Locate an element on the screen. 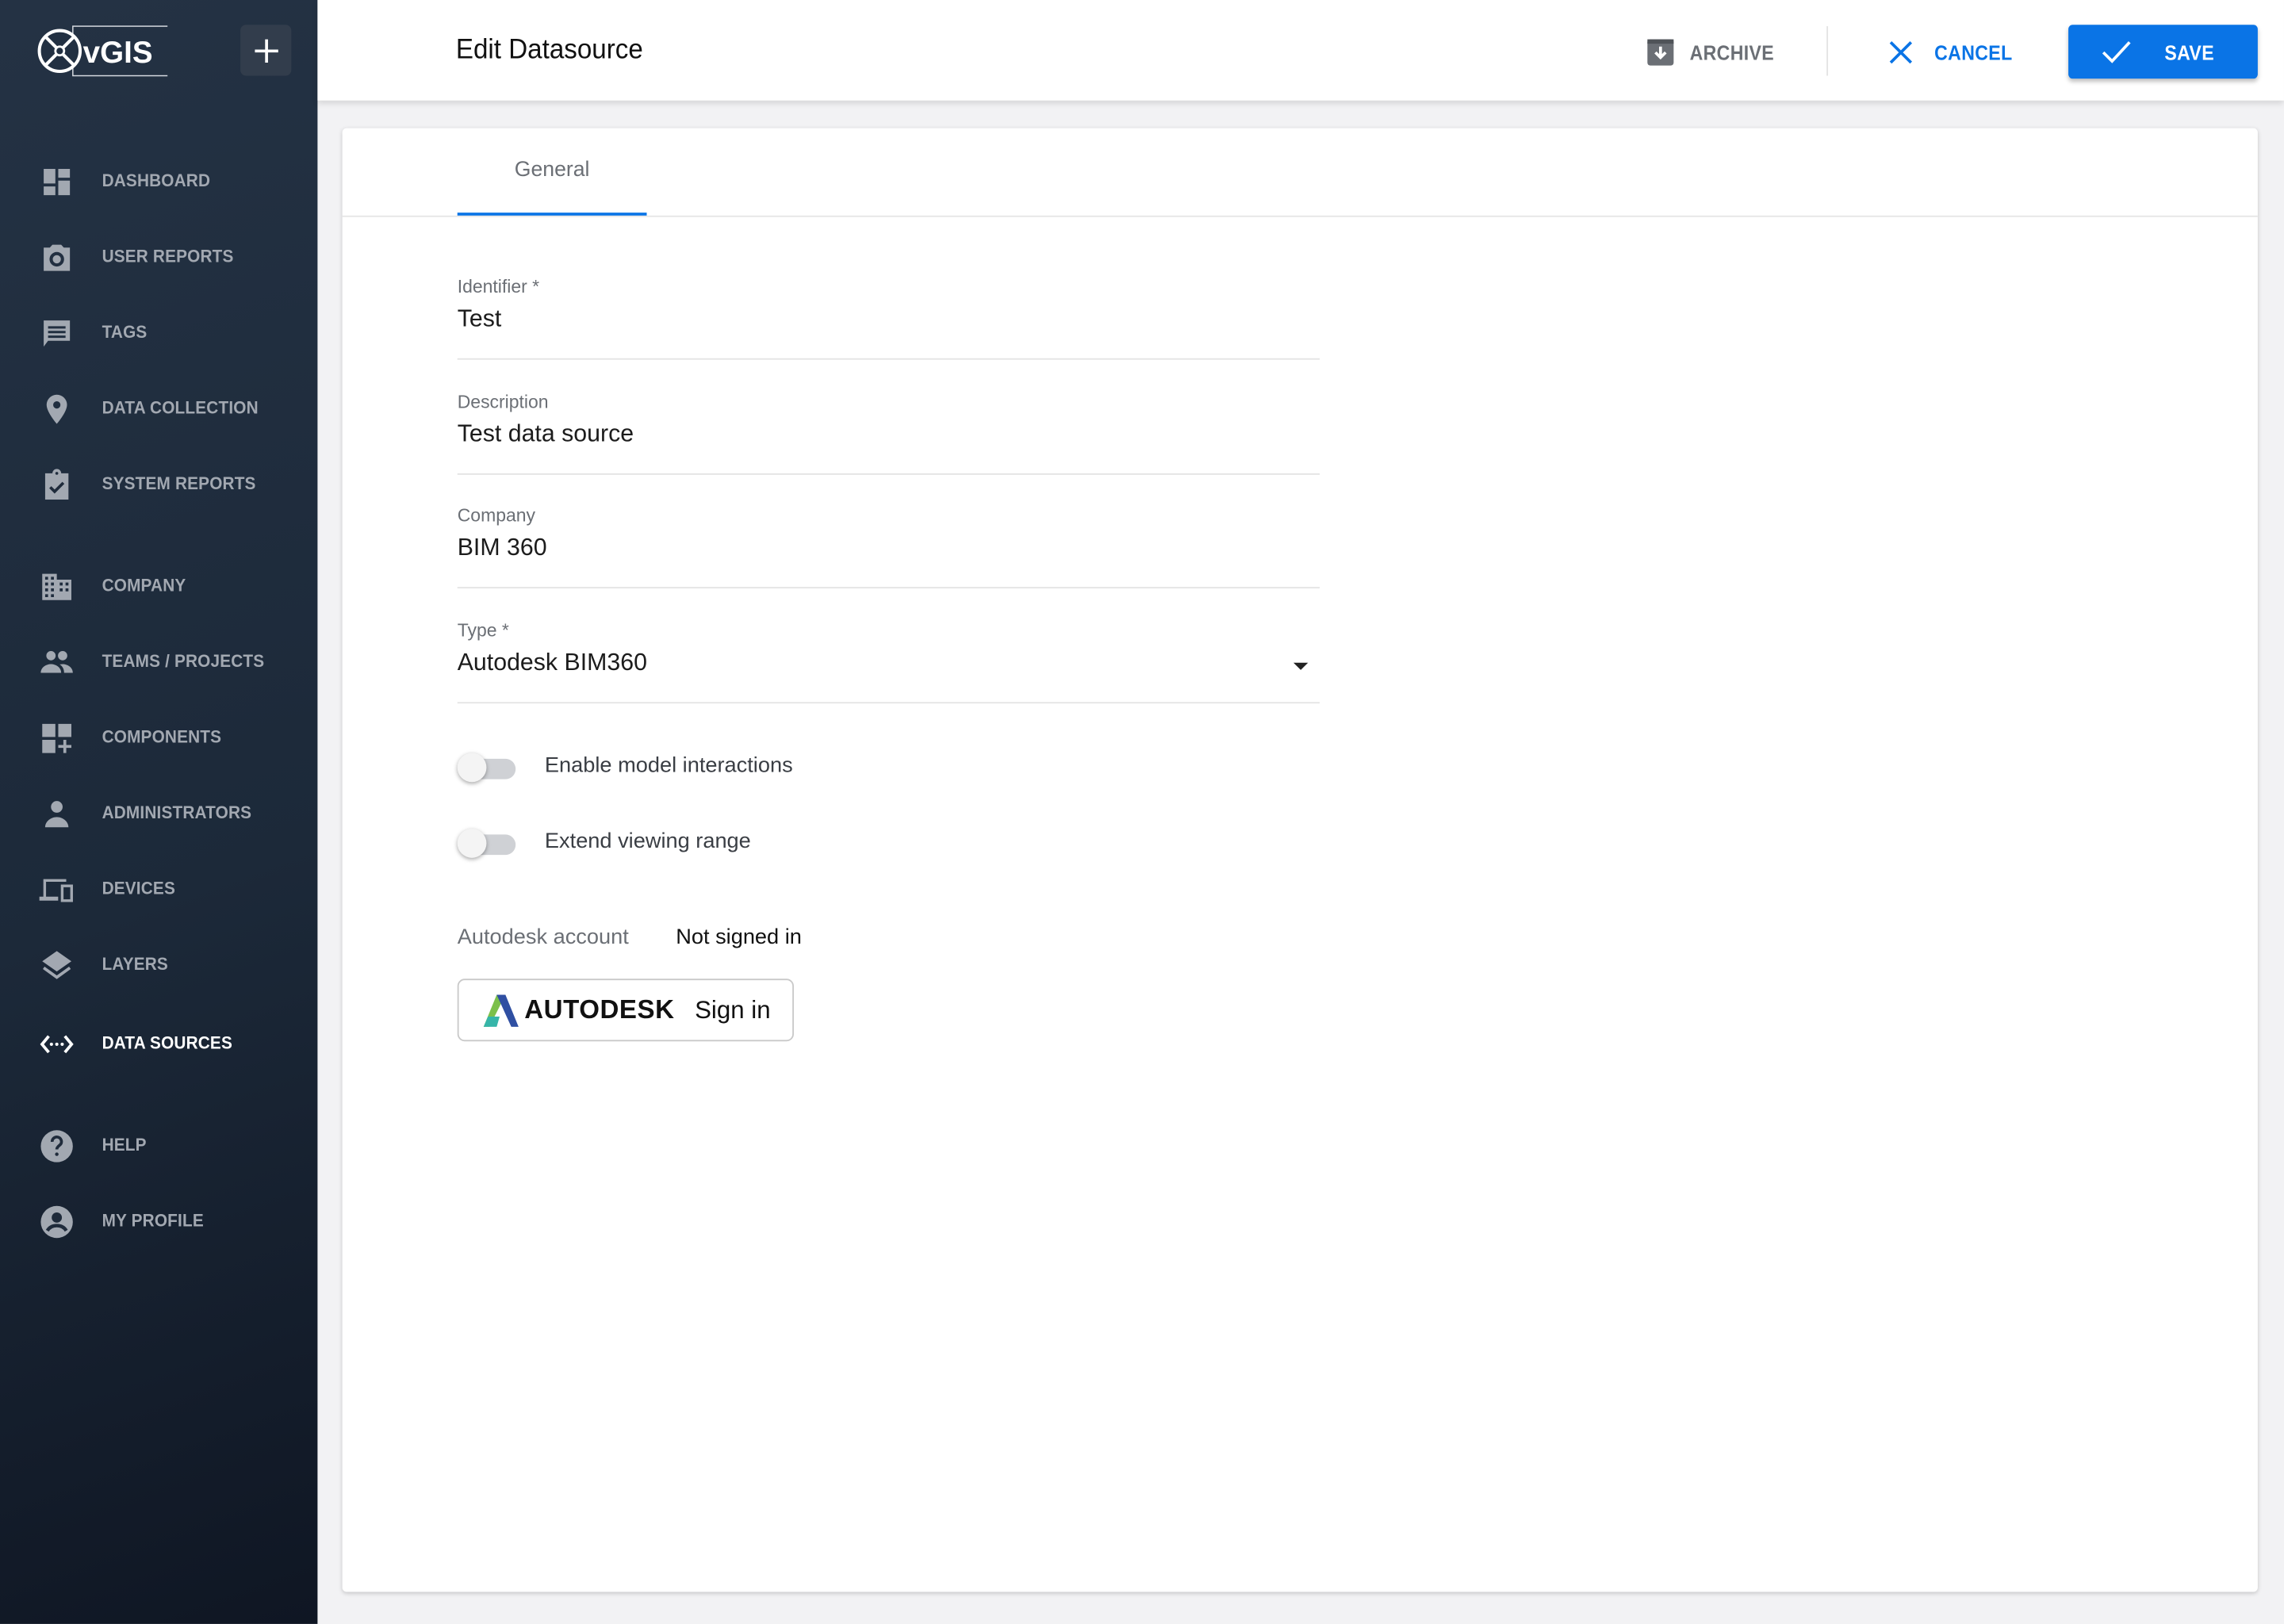 This screenshot has height=1624, width=2284. camera-icon is located at coordinates (57, 257).